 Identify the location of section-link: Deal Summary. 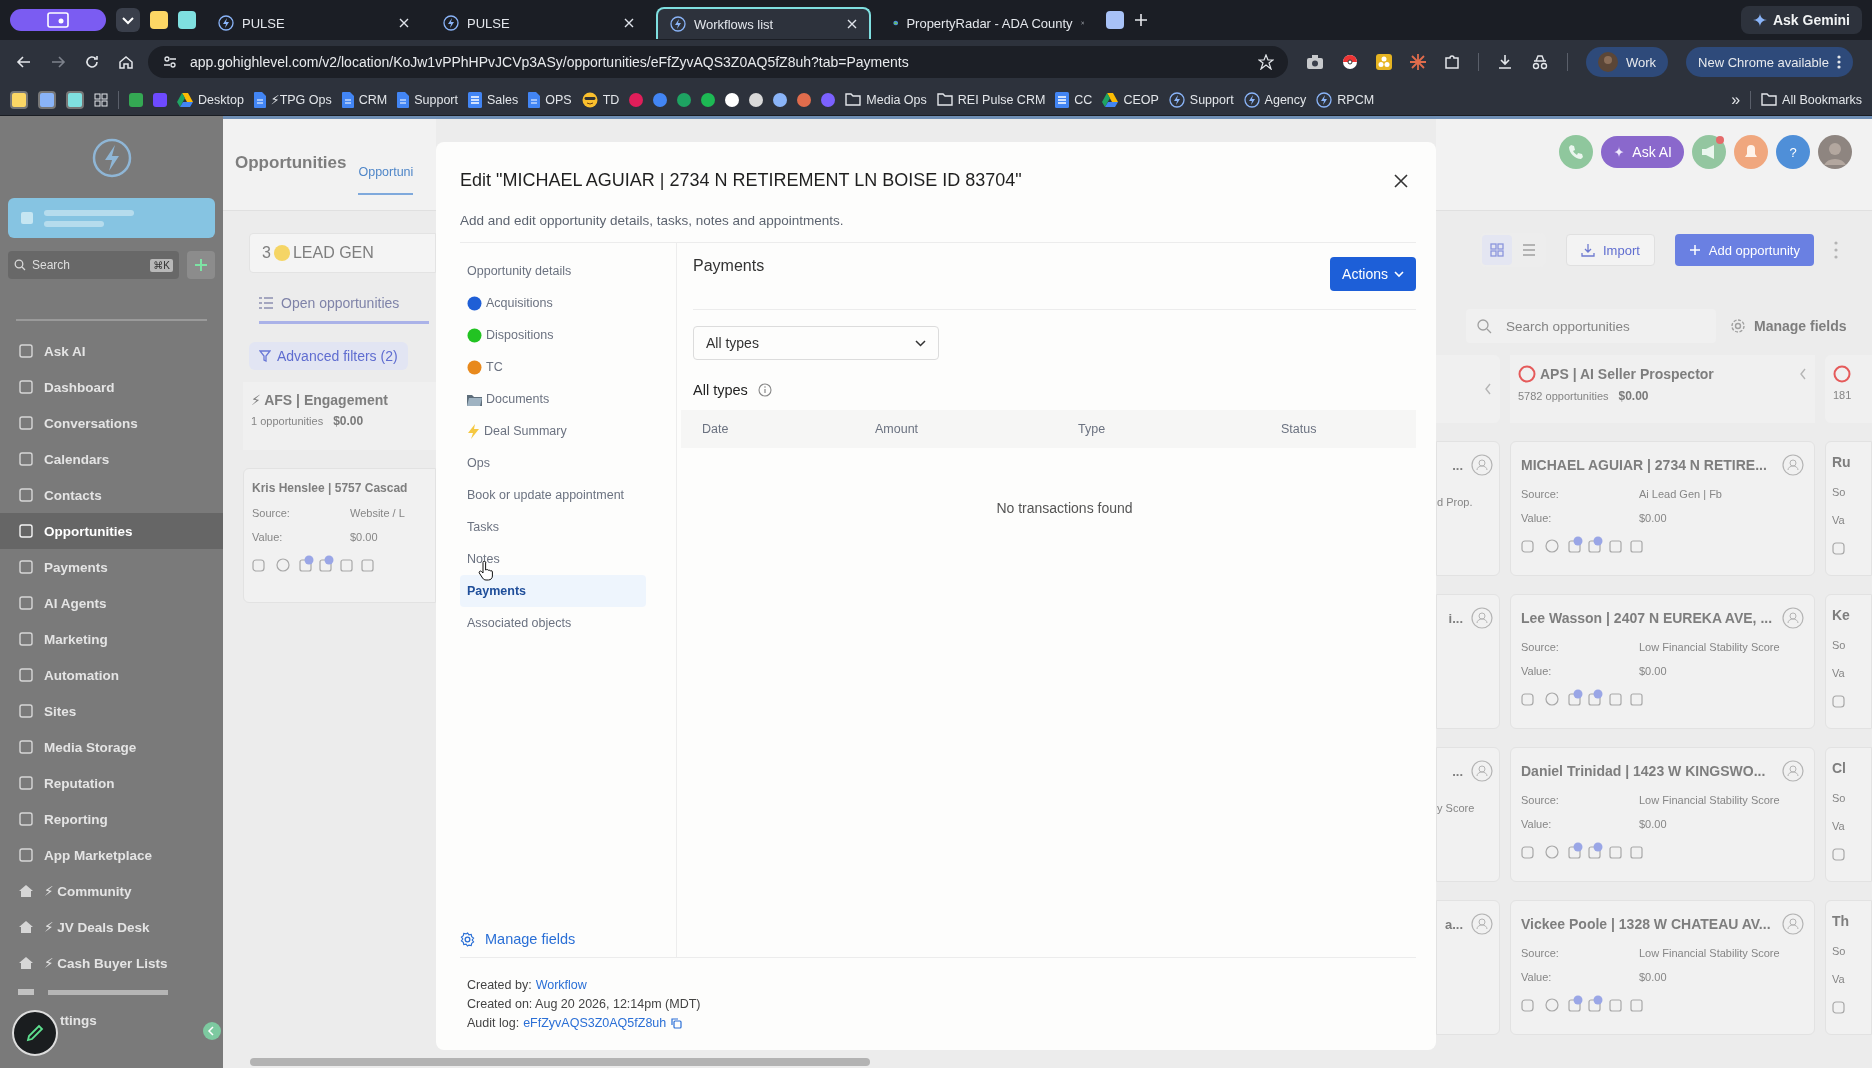
(553, 431).